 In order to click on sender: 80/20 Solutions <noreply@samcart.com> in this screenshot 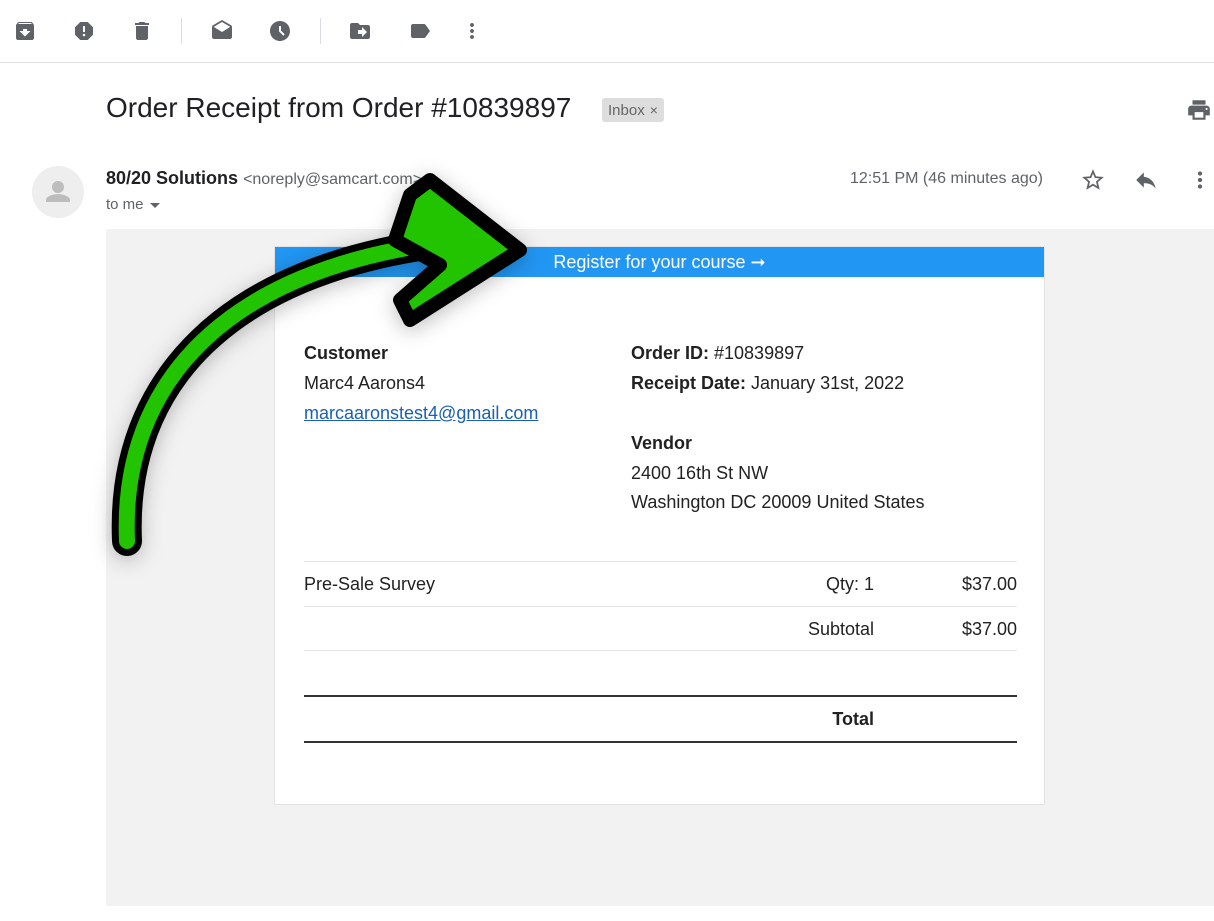, I will do `click(264, 178)`.